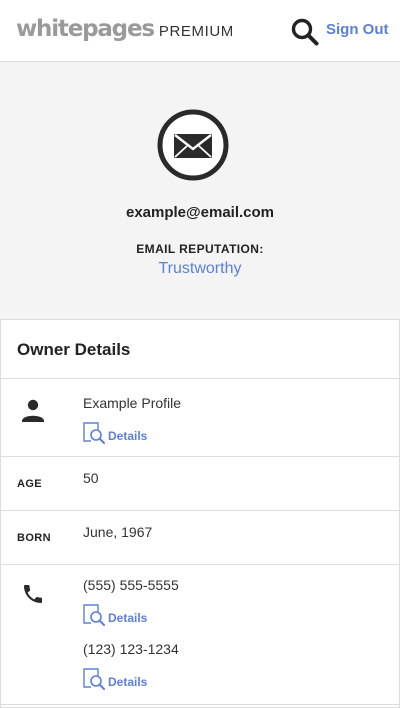 This screenshot has width=400, height=708. What do you see at coordinates (34, 538) in the screenshot?
I see `born-label: BORN` at bounding box center [34, 538].